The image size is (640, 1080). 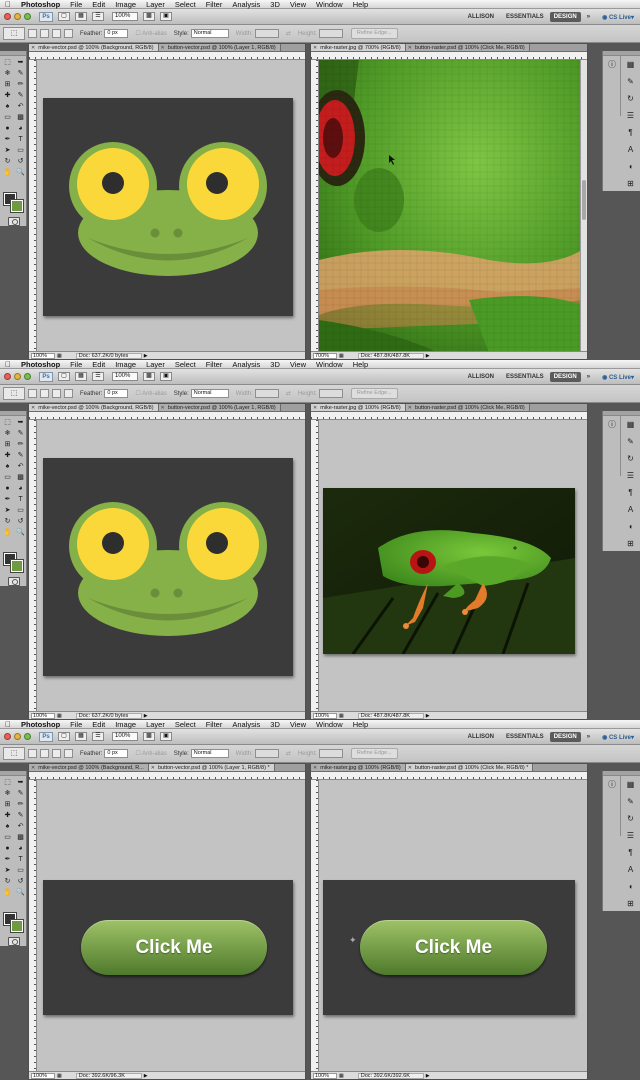 What do you see at coordinates (20, 882) in the screenshot?
I see `3d-orbit-tool-icon: ↺` at bounding box center [20, 882].